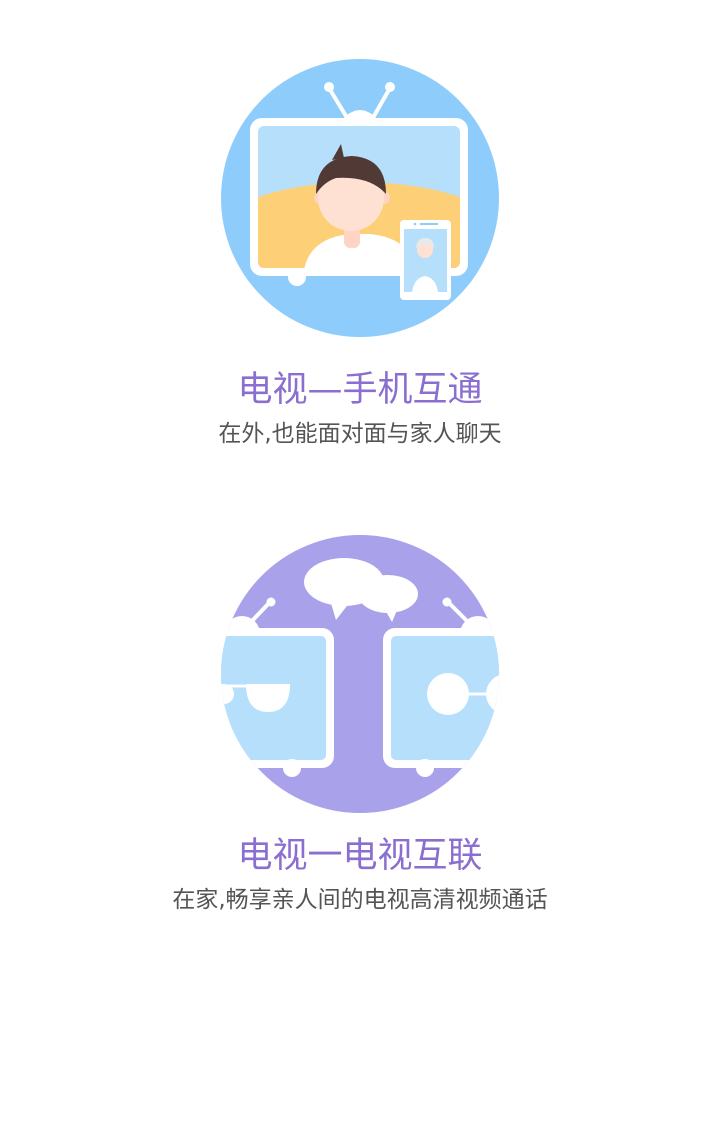 This screenshot has height=1132, width=720. I want to click on tv-phone-call-icon, so click(360, 198).